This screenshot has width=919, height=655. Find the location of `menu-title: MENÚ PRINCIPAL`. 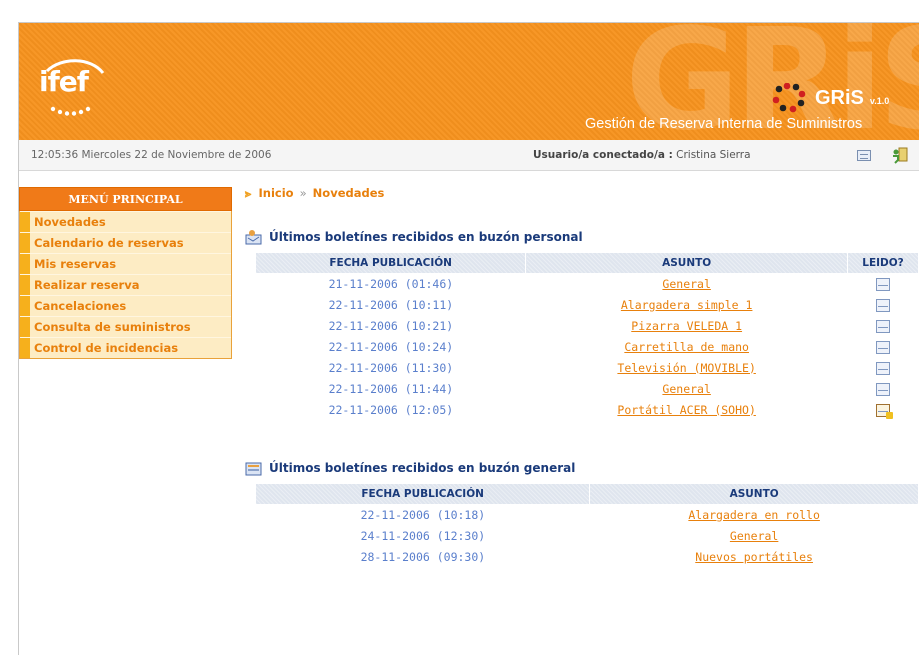

menu-title: MENÚ PRINCIPAL is located at coordinates (125, 199).